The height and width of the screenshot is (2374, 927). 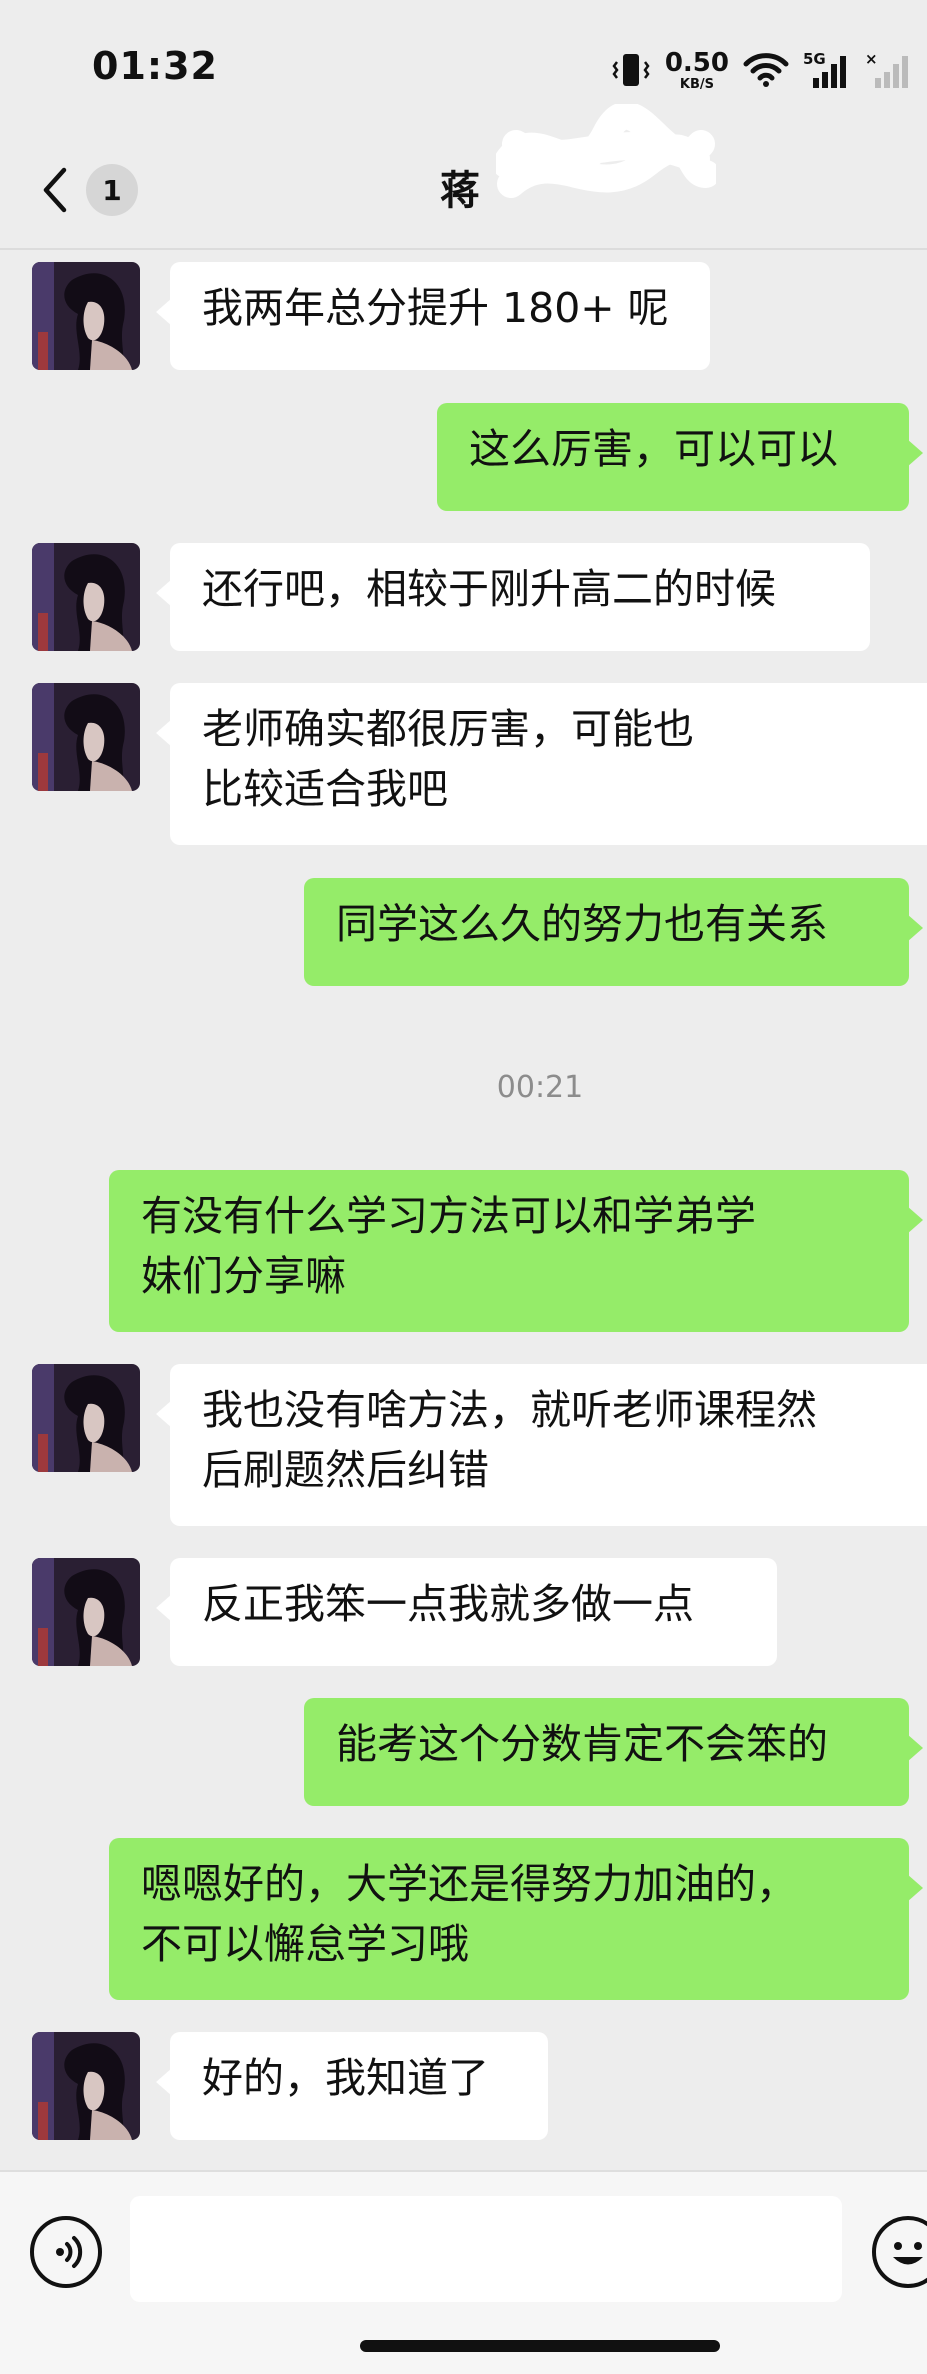 I want to click on message-input, so click(x=486, y=2249).